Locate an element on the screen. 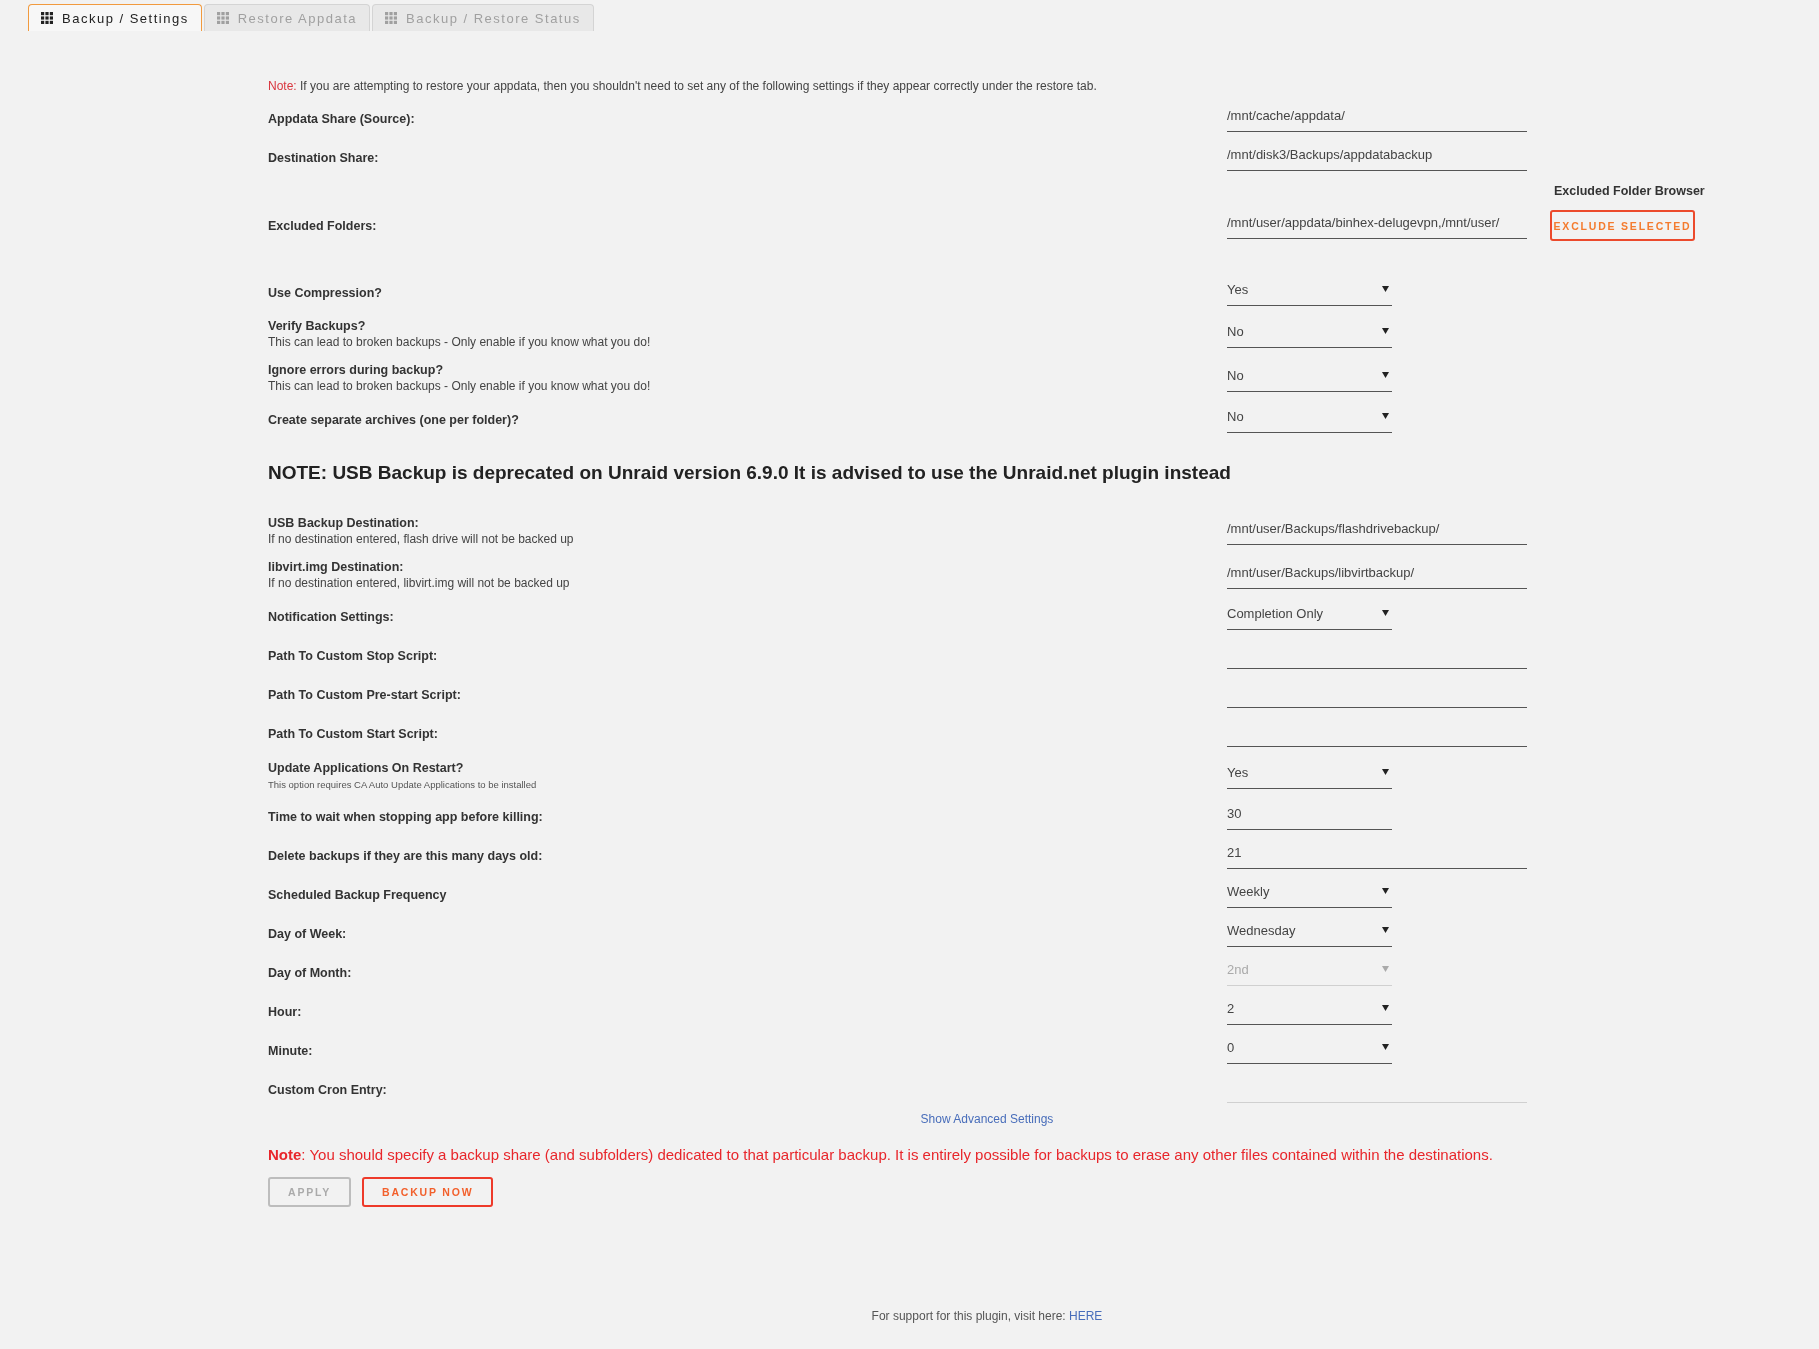 This screenshot has width=1819, height=1349. support-link: HERE is located at coordinates (1086, 1316).